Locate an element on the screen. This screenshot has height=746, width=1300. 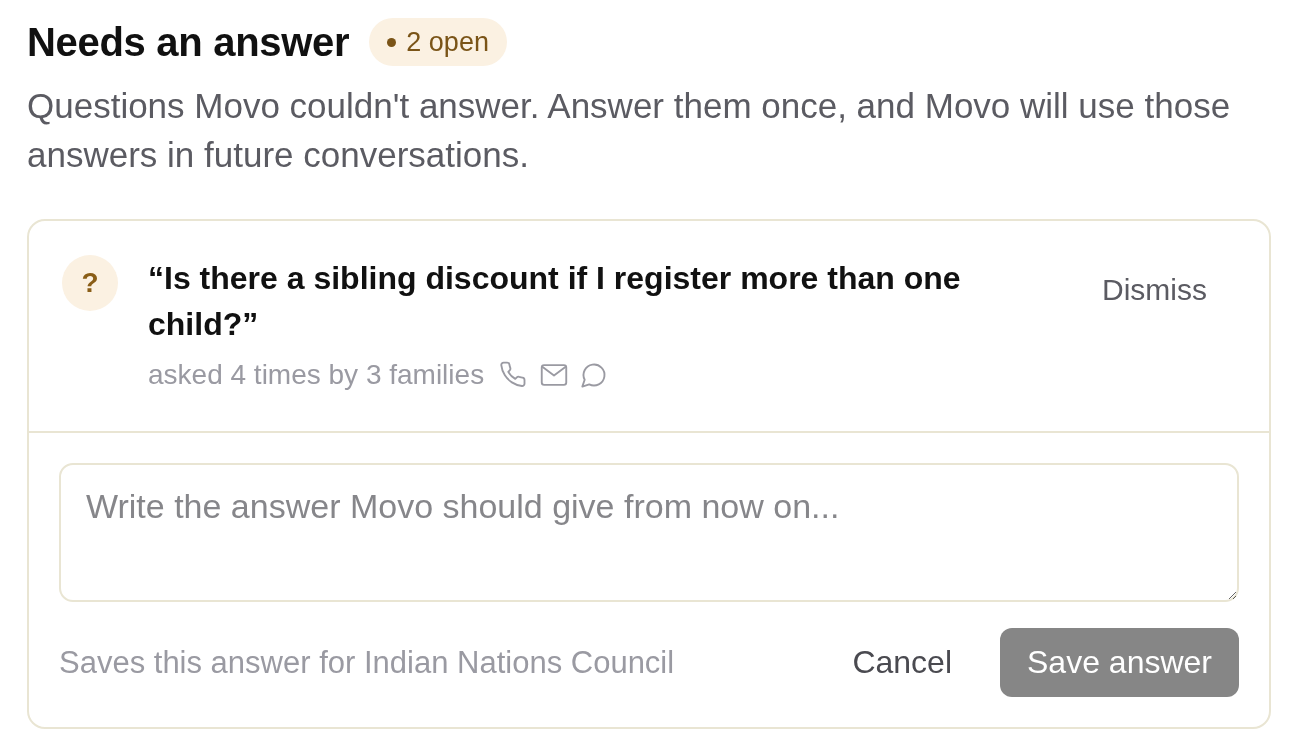
save-scope-note: Saves this answer for Indian Nations Council is located at coordinates (367, 662).